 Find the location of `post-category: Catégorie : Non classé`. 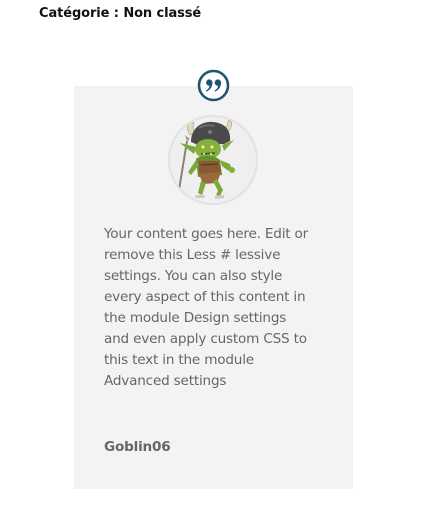

post-category: Catégorie : Non classé is located at coordinates (120, 13).